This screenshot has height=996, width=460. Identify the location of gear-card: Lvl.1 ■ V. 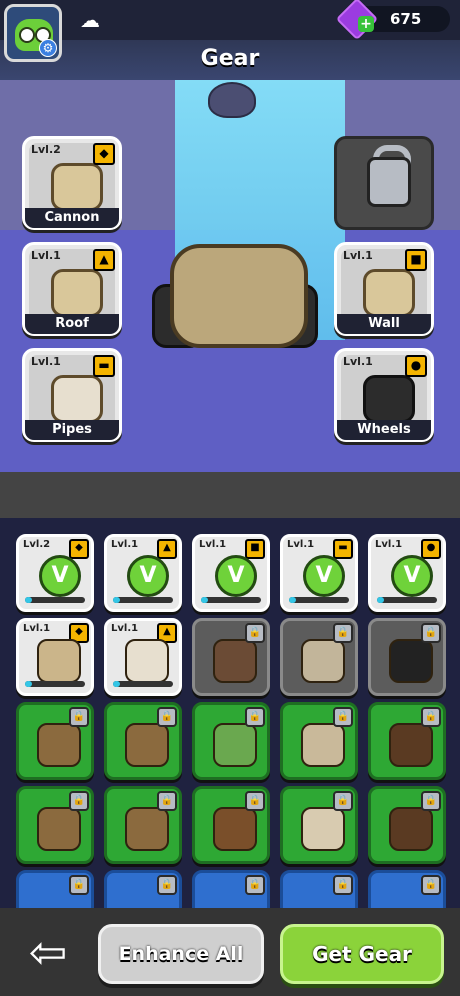
(231, 573).